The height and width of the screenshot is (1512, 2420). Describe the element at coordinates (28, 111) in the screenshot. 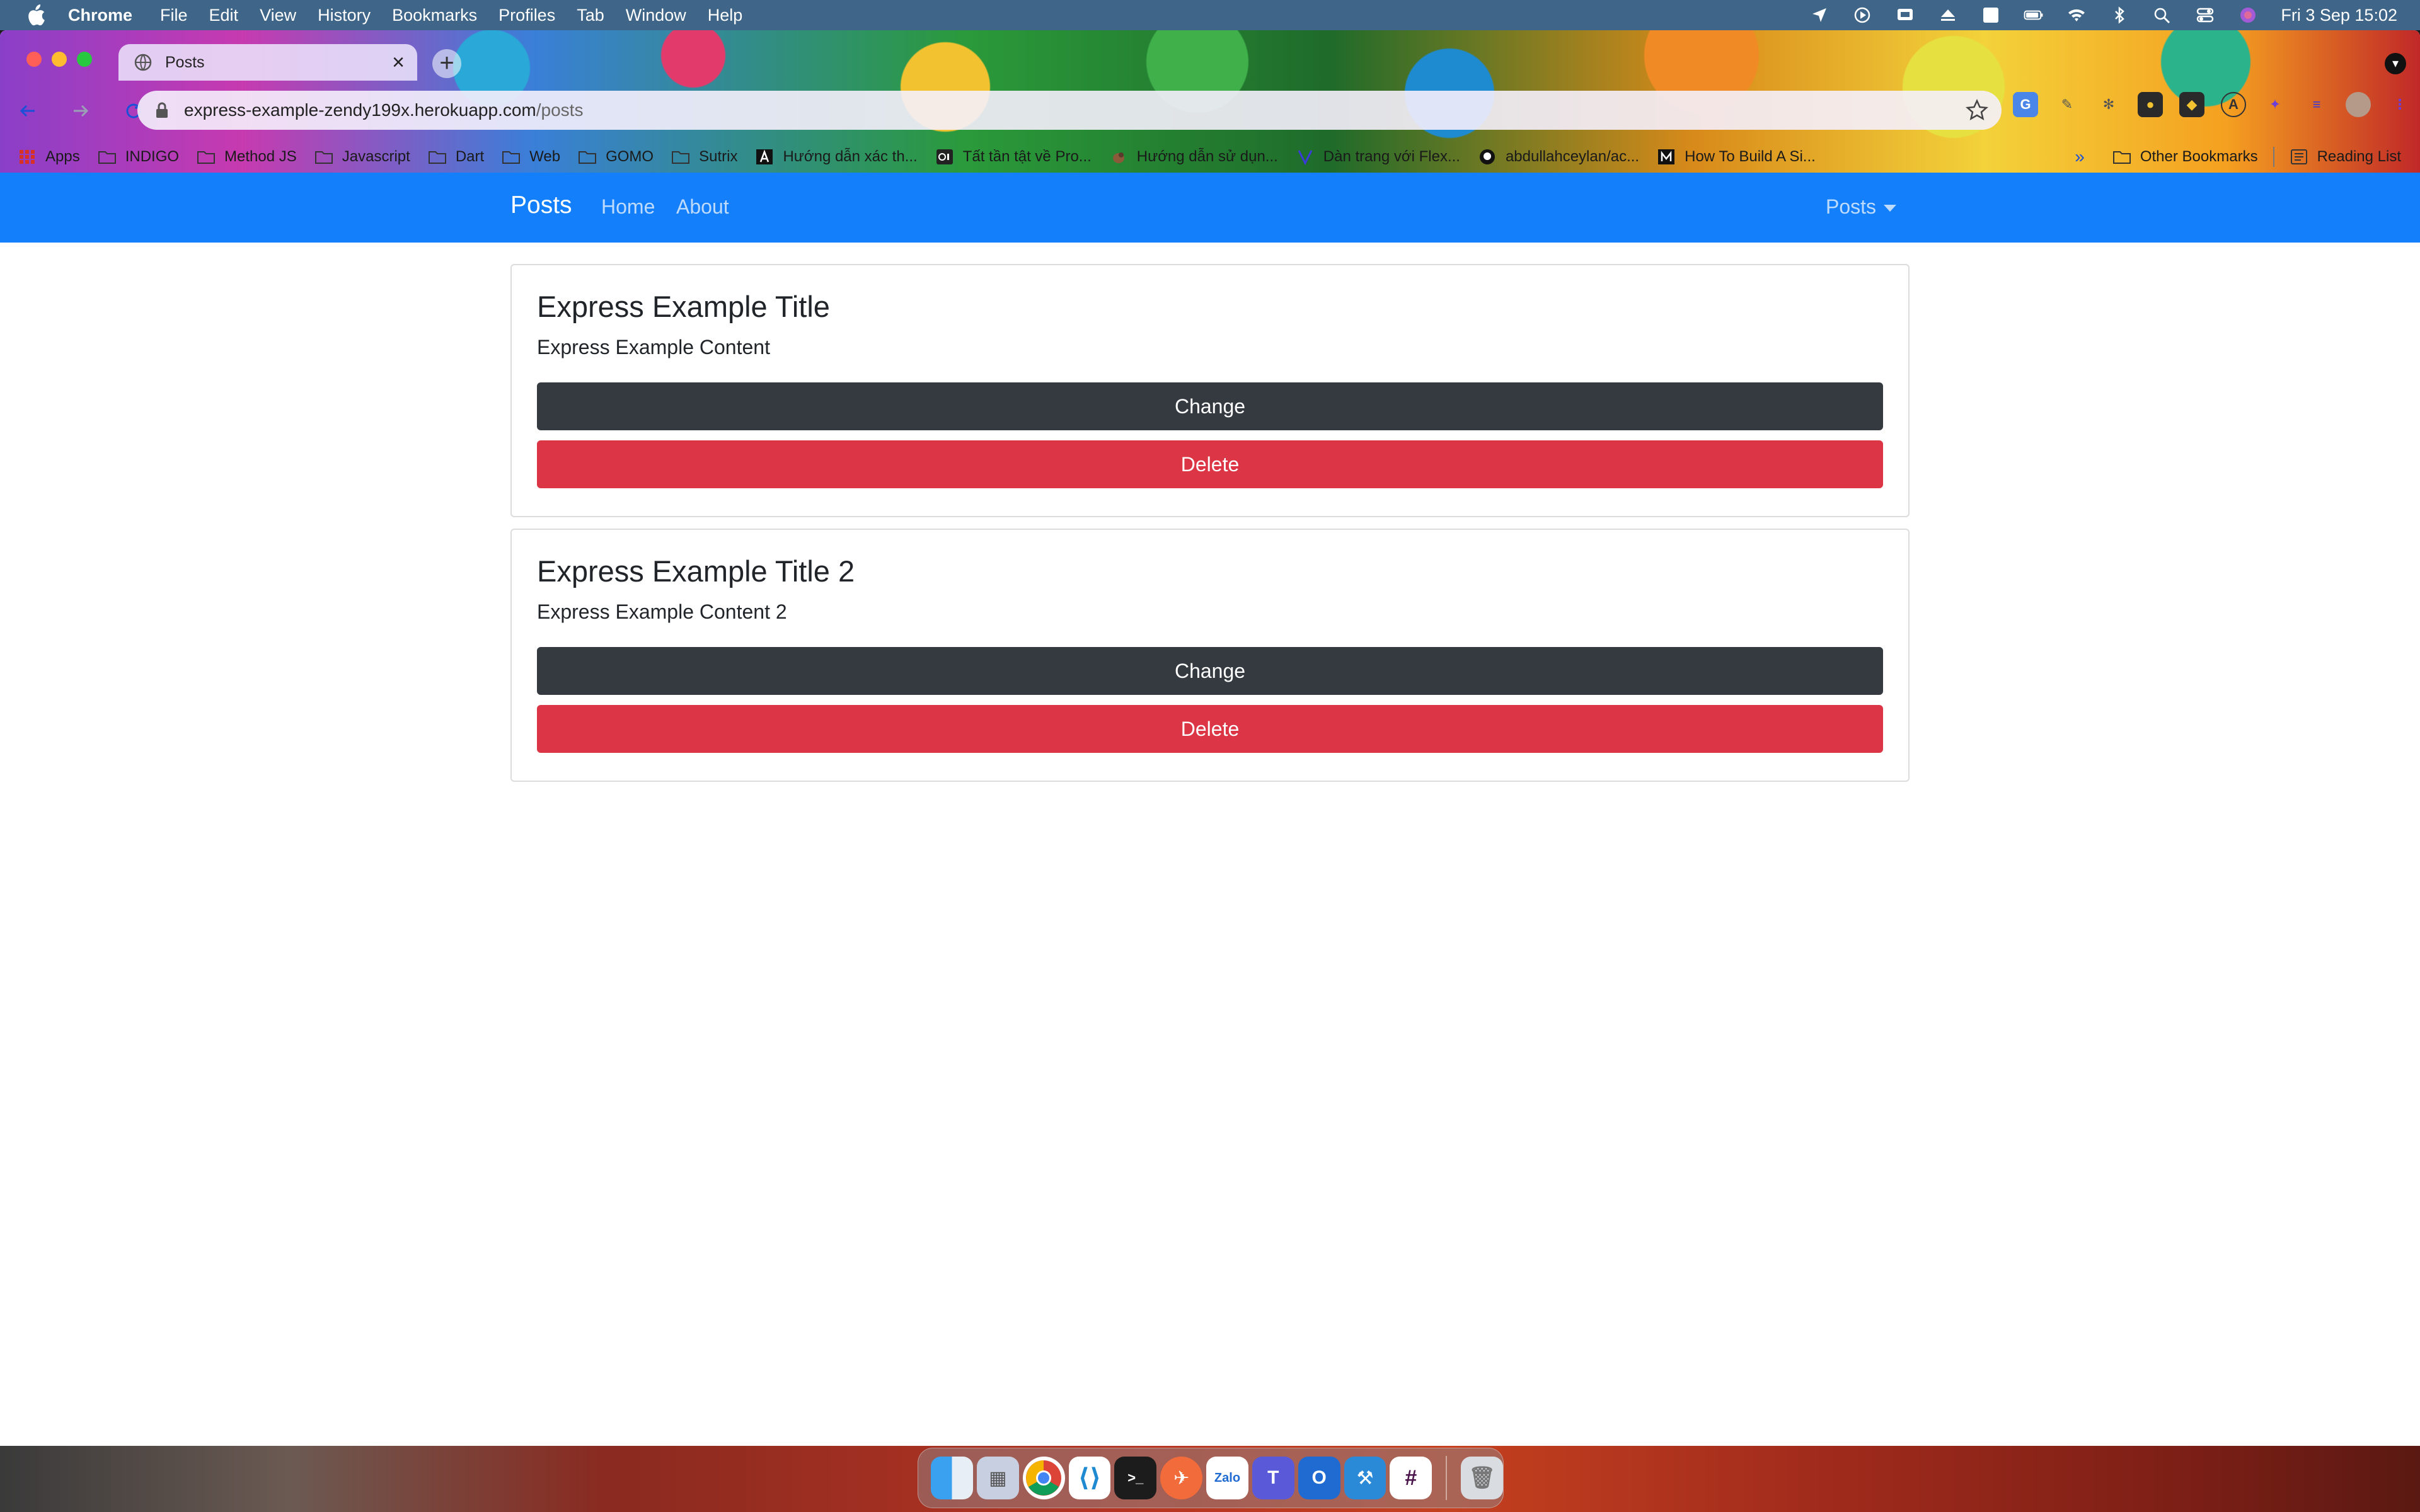

I see `back-icon` at that location.